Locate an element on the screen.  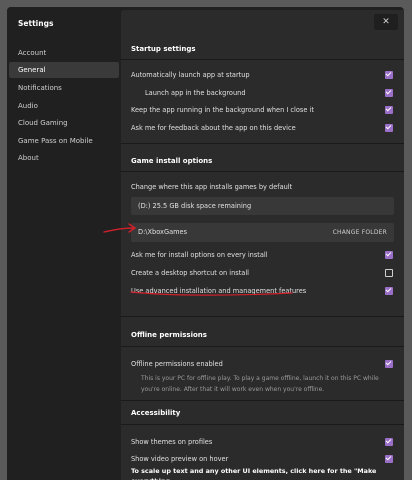
app-title: Settings is located at coordinates (36, 23).